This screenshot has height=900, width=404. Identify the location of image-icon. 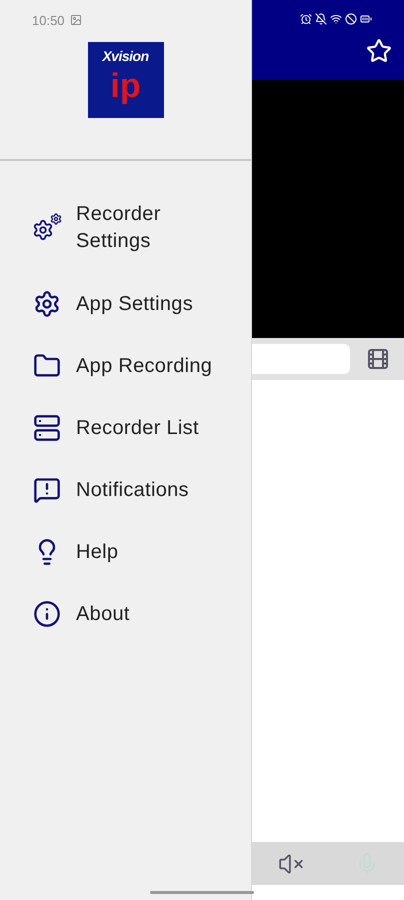
(76, 20).